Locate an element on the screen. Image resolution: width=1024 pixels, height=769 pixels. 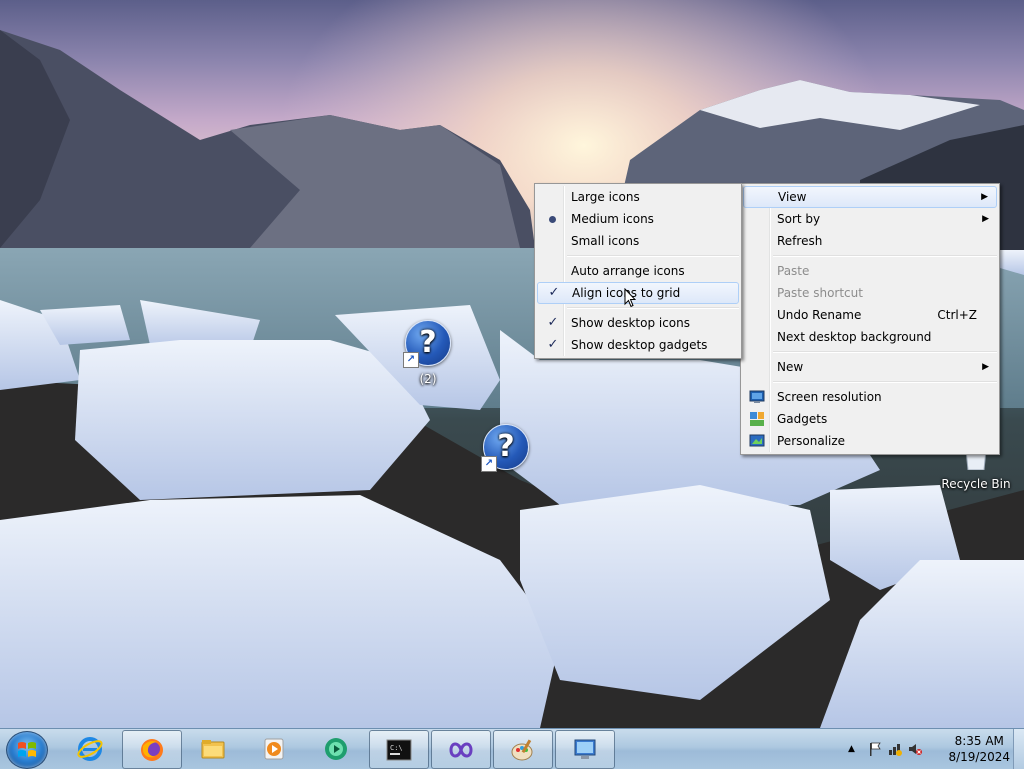
clock-time: 8:35 AM is located at coordinates (979, 741).